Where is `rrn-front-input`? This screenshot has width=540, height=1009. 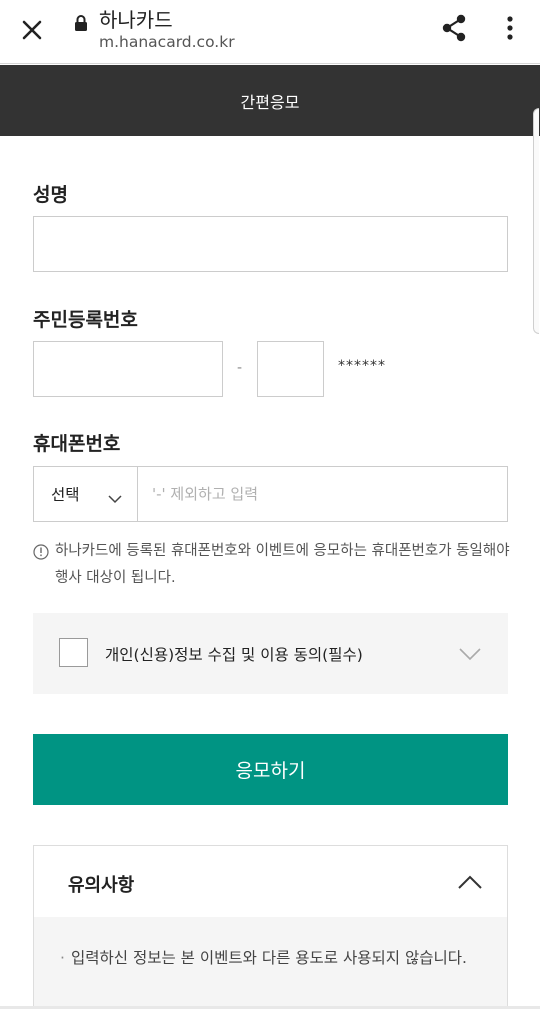 rrn-front-input is located at coordinates (128, 369).